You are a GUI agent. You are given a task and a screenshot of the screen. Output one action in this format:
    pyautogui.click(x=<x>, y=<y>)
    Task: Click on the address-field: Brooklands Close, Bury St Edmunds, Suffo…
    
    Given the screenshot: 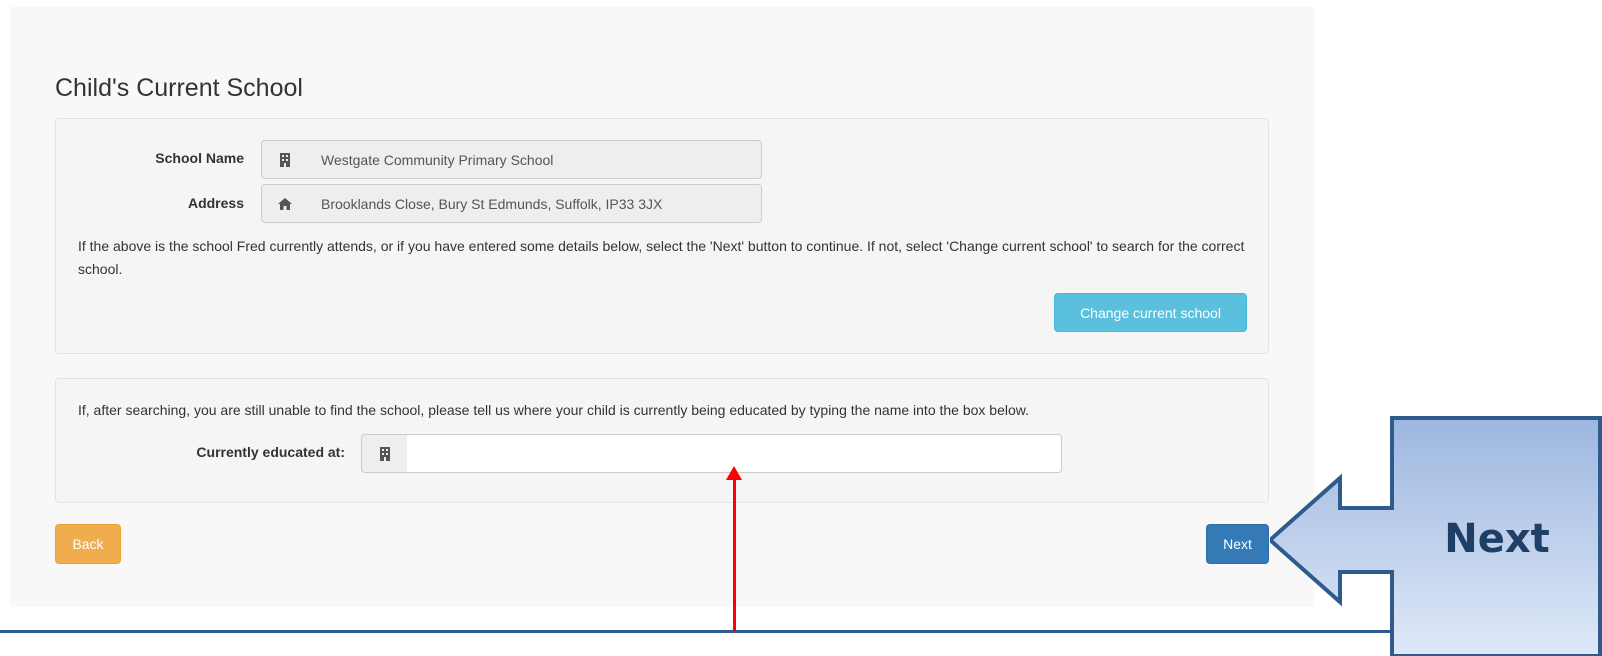 What is the action you would take?
    pyautogui.click(x=534, y=203)
    